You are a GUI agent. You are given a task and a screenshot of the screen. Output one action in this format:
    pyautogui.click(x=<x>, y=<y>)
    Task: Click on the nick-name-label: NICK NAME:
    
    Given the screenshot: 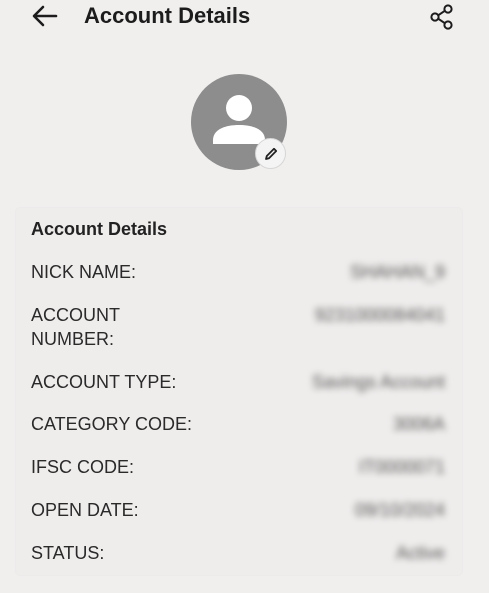 What is the action you would take?
    pyautogui.click(x=84, y=272)
    